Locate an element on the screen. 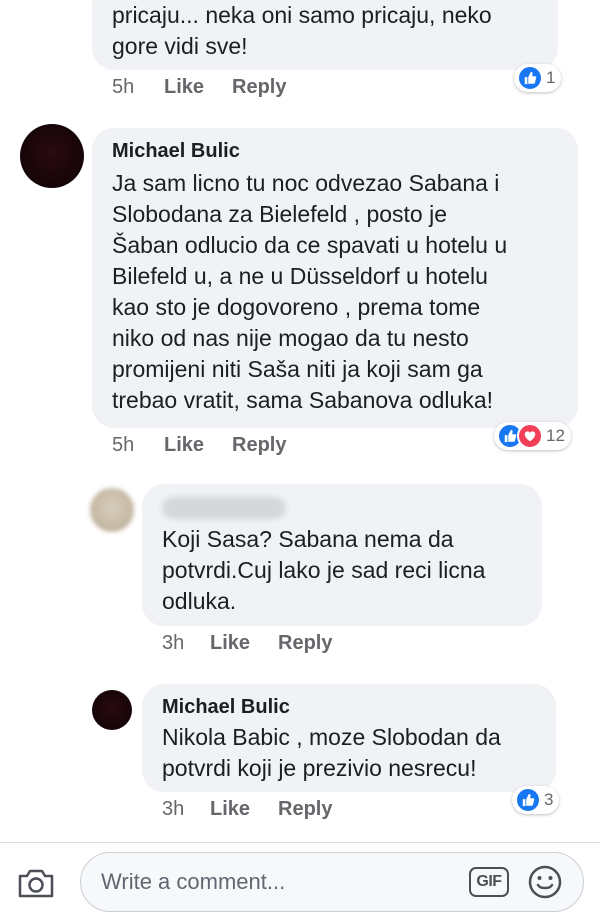 This screenshot has width=600, height=921. reaction-count: 3 is located at coordinates (549, 799).